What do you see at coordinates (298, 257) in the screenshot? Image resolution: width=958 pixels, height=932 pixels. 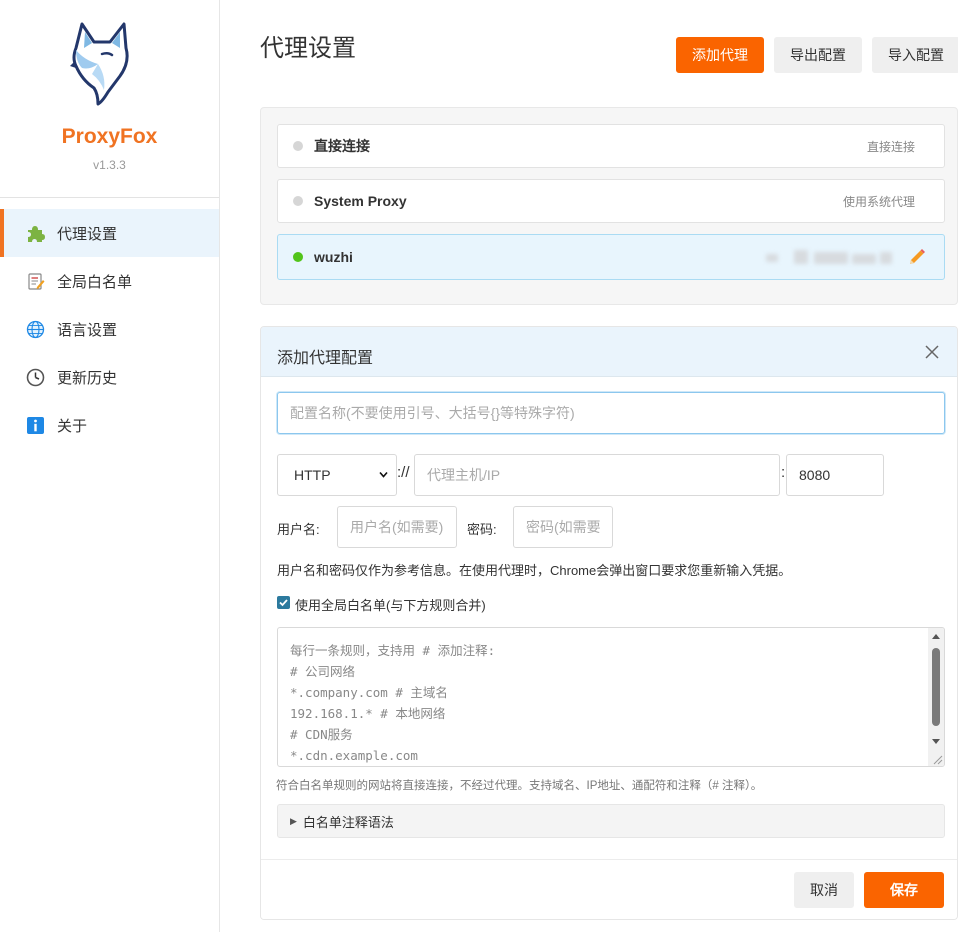 I see `active-status-dot` at bounding box center [298, 257].